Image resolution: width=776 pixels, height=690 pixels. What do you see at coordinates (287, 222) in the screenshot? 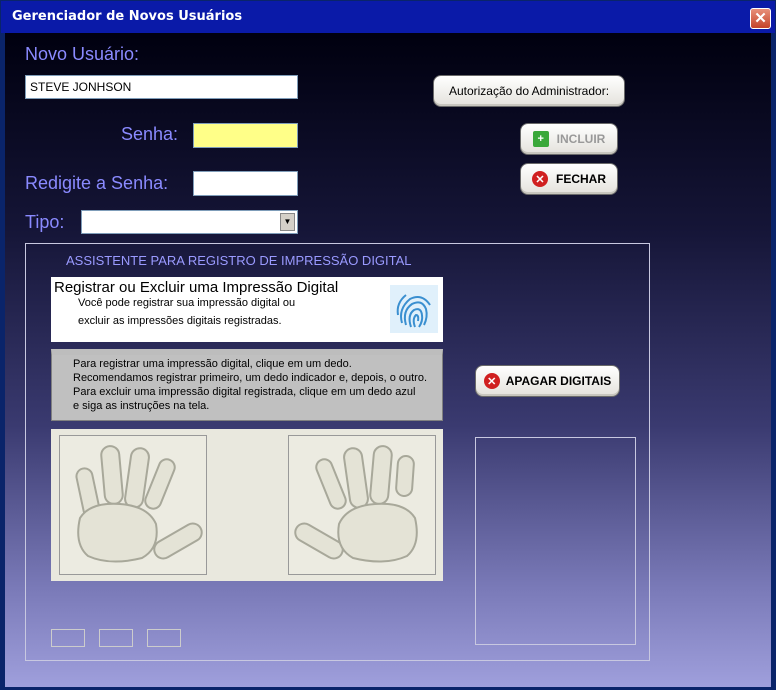
I see `chevron-down-icon: ▼` at bounding box center [287, 222].